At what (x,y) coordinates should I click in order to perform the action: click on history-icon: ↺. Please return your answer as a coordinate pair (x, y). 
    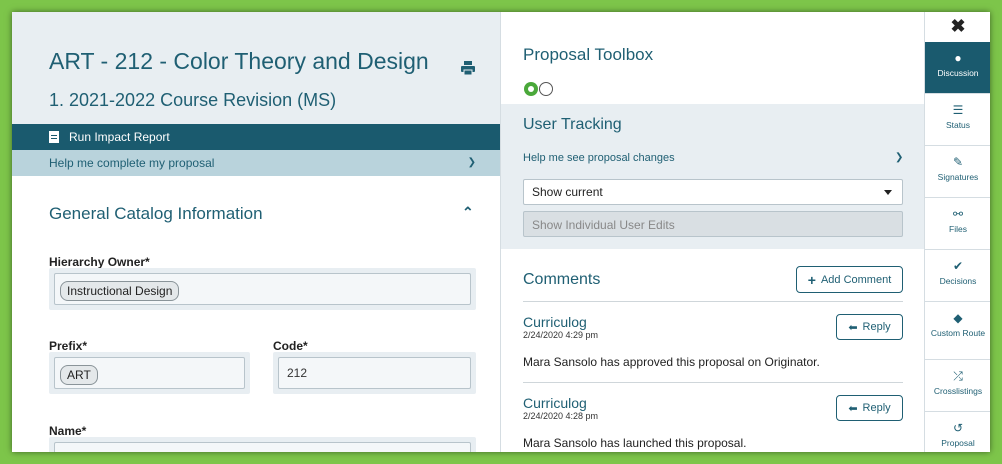
    Looking at the image, I should click on (958, 428).